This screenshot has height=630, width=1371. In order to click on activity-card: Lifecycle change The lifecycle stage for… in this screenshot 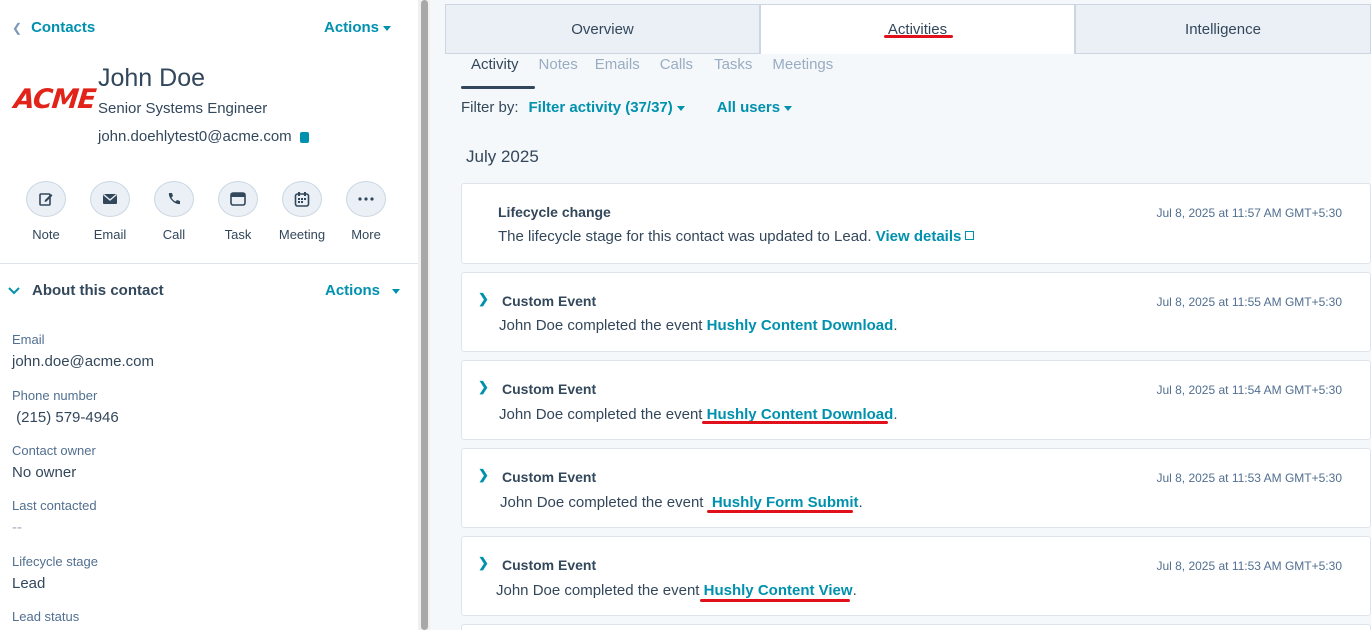, I will do `click(916, 223)`.